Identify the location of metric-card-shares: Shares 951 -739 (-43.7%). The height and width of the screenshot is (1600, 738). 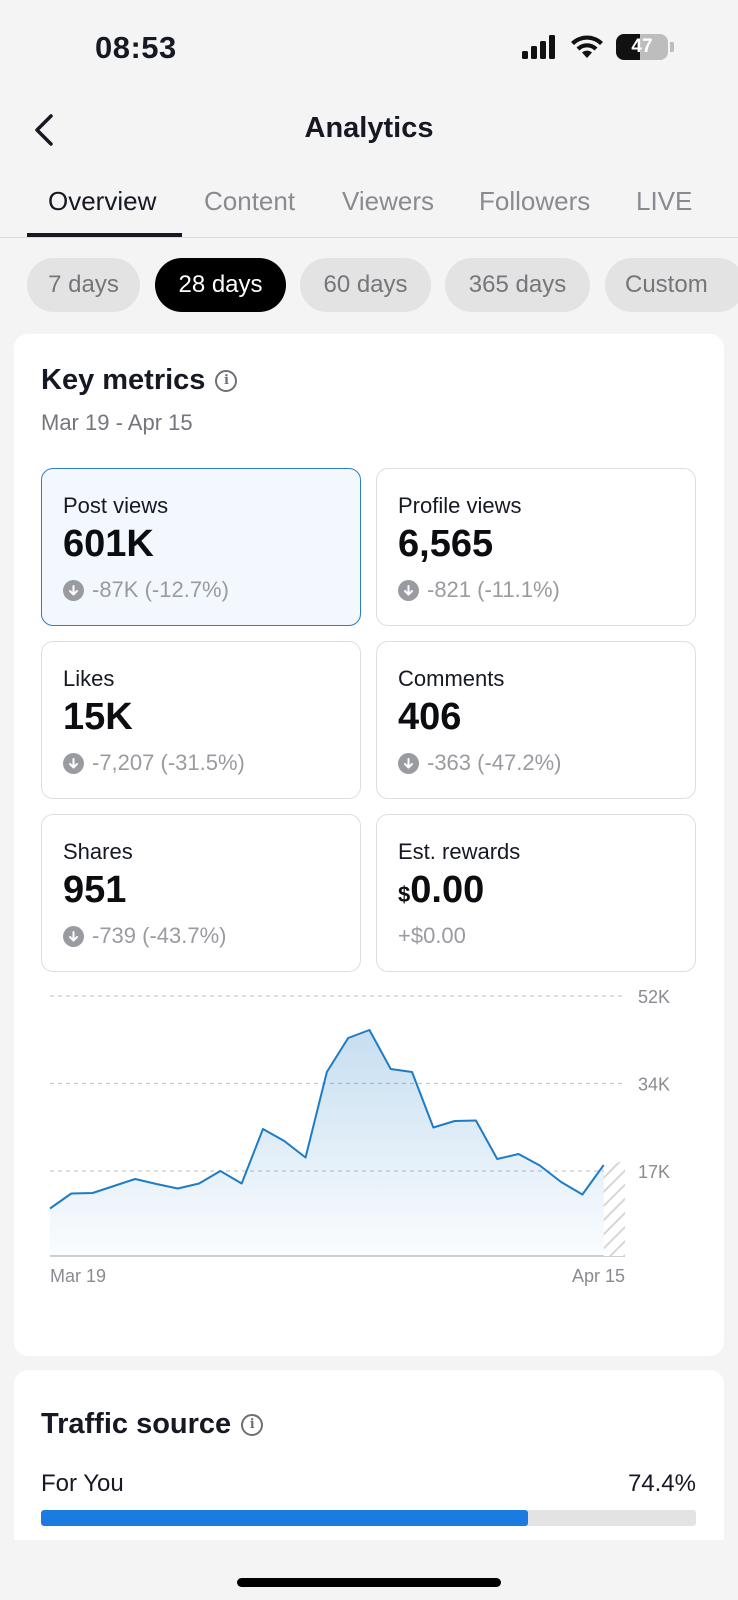
(201, 893).